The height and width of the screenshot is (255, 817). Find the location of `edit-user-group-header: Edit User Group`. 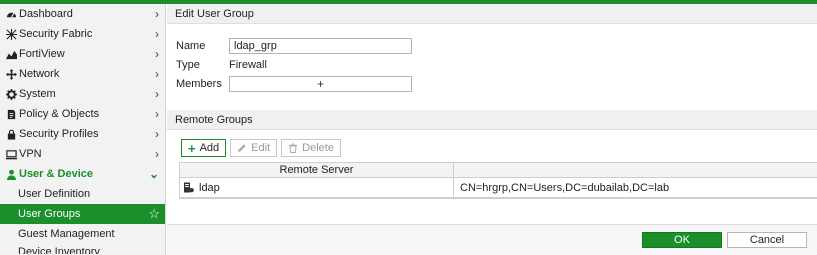

edit-user-group-header: Edit User Group is located at coordinates (492, 14).